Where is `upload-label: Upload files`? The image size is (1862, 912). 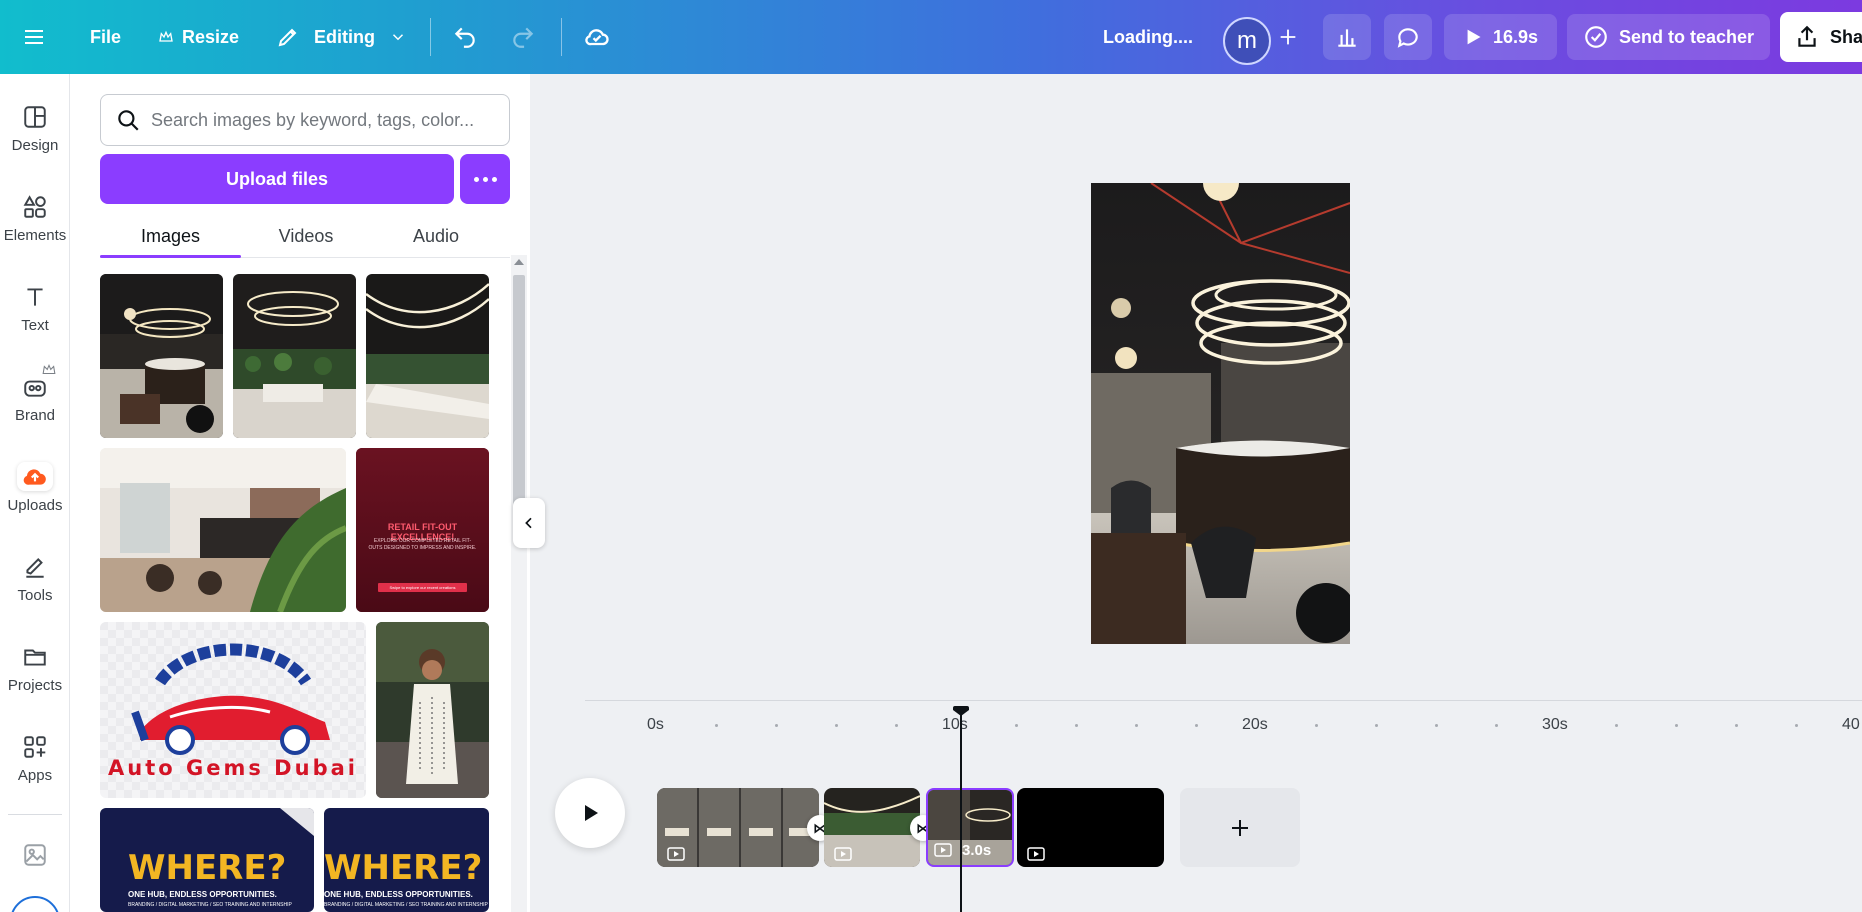 upload-label: Upload files is located at coordinates (276, 178).